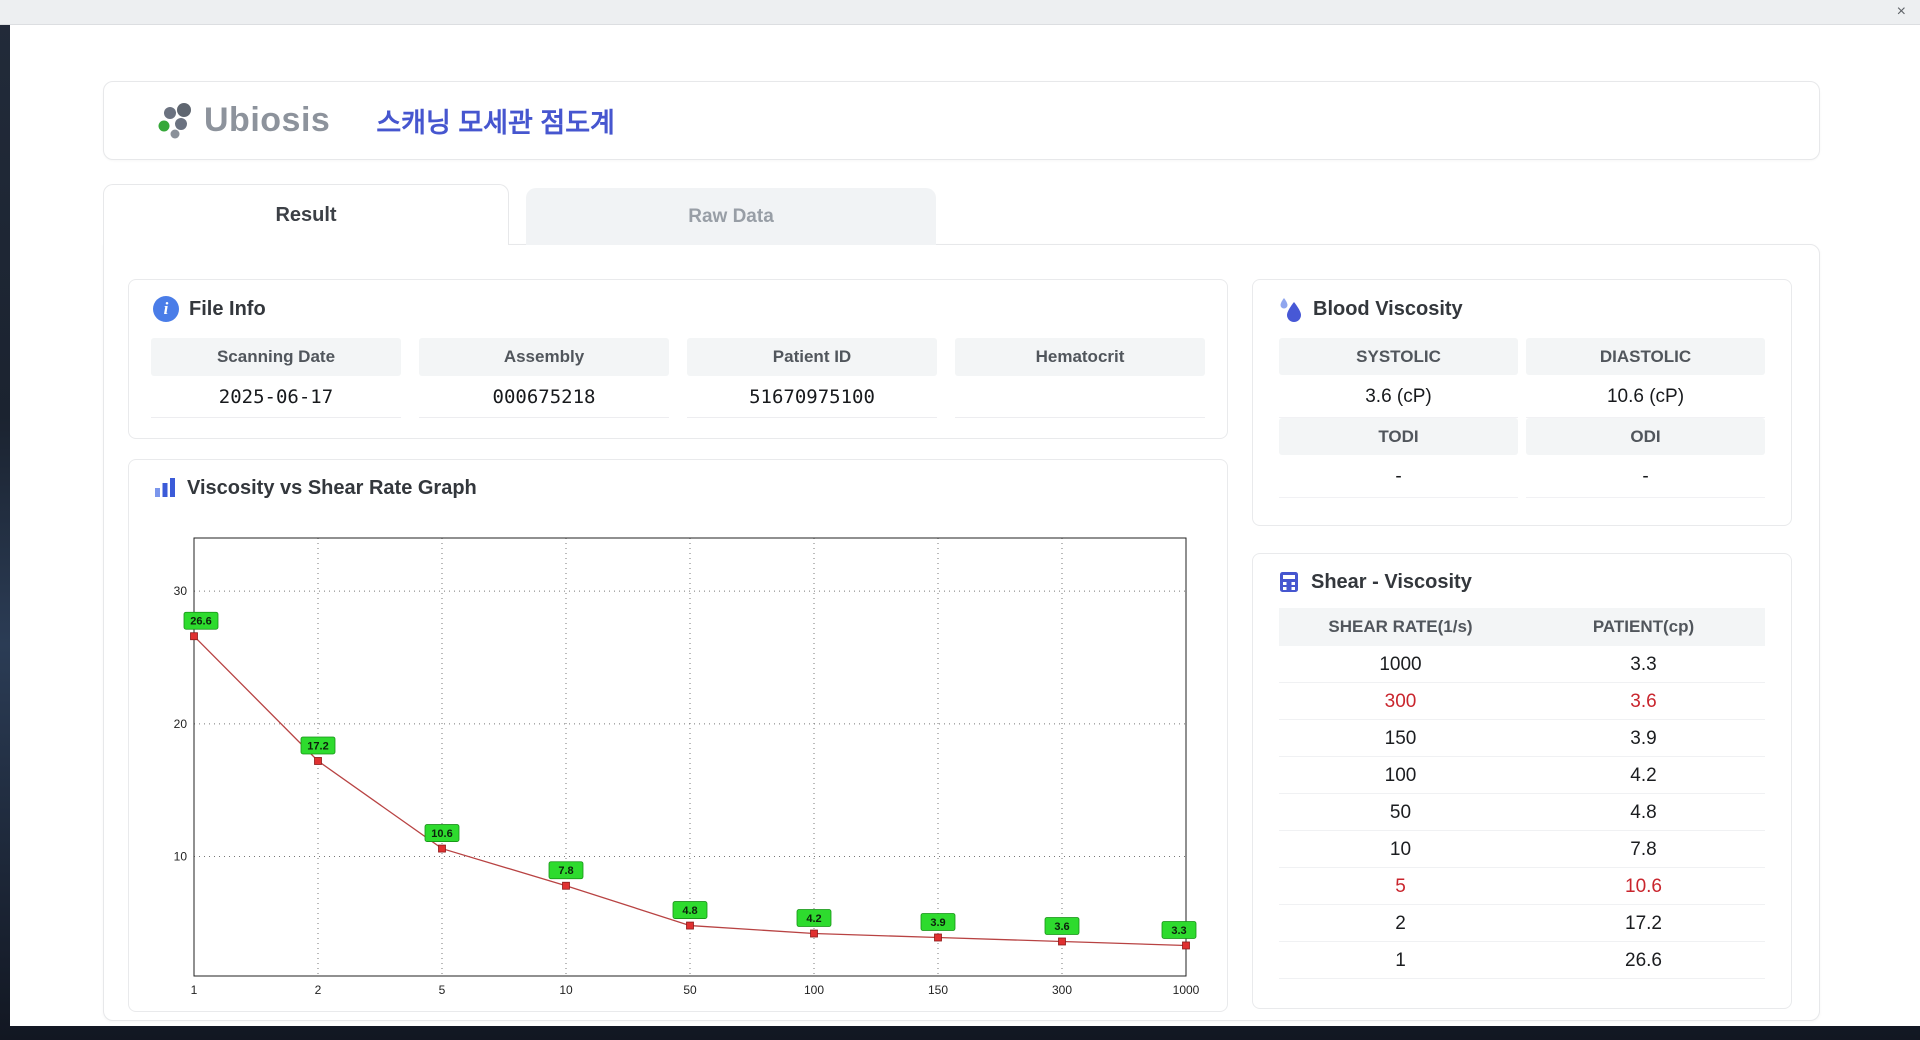  Describe the element at coordinates (1400, 886) in the screenshot. I see `shear-cell: 5` at that location.